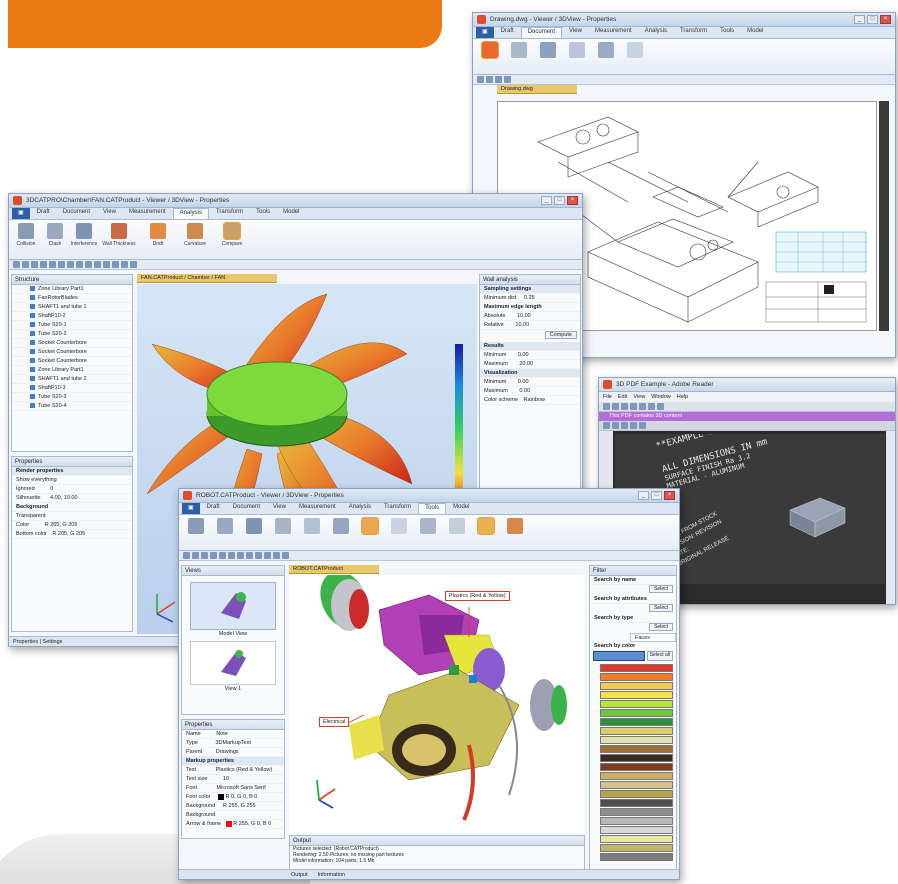  I want to click on tree-item: SHAFT1 and tube 2, so click(72, 379).